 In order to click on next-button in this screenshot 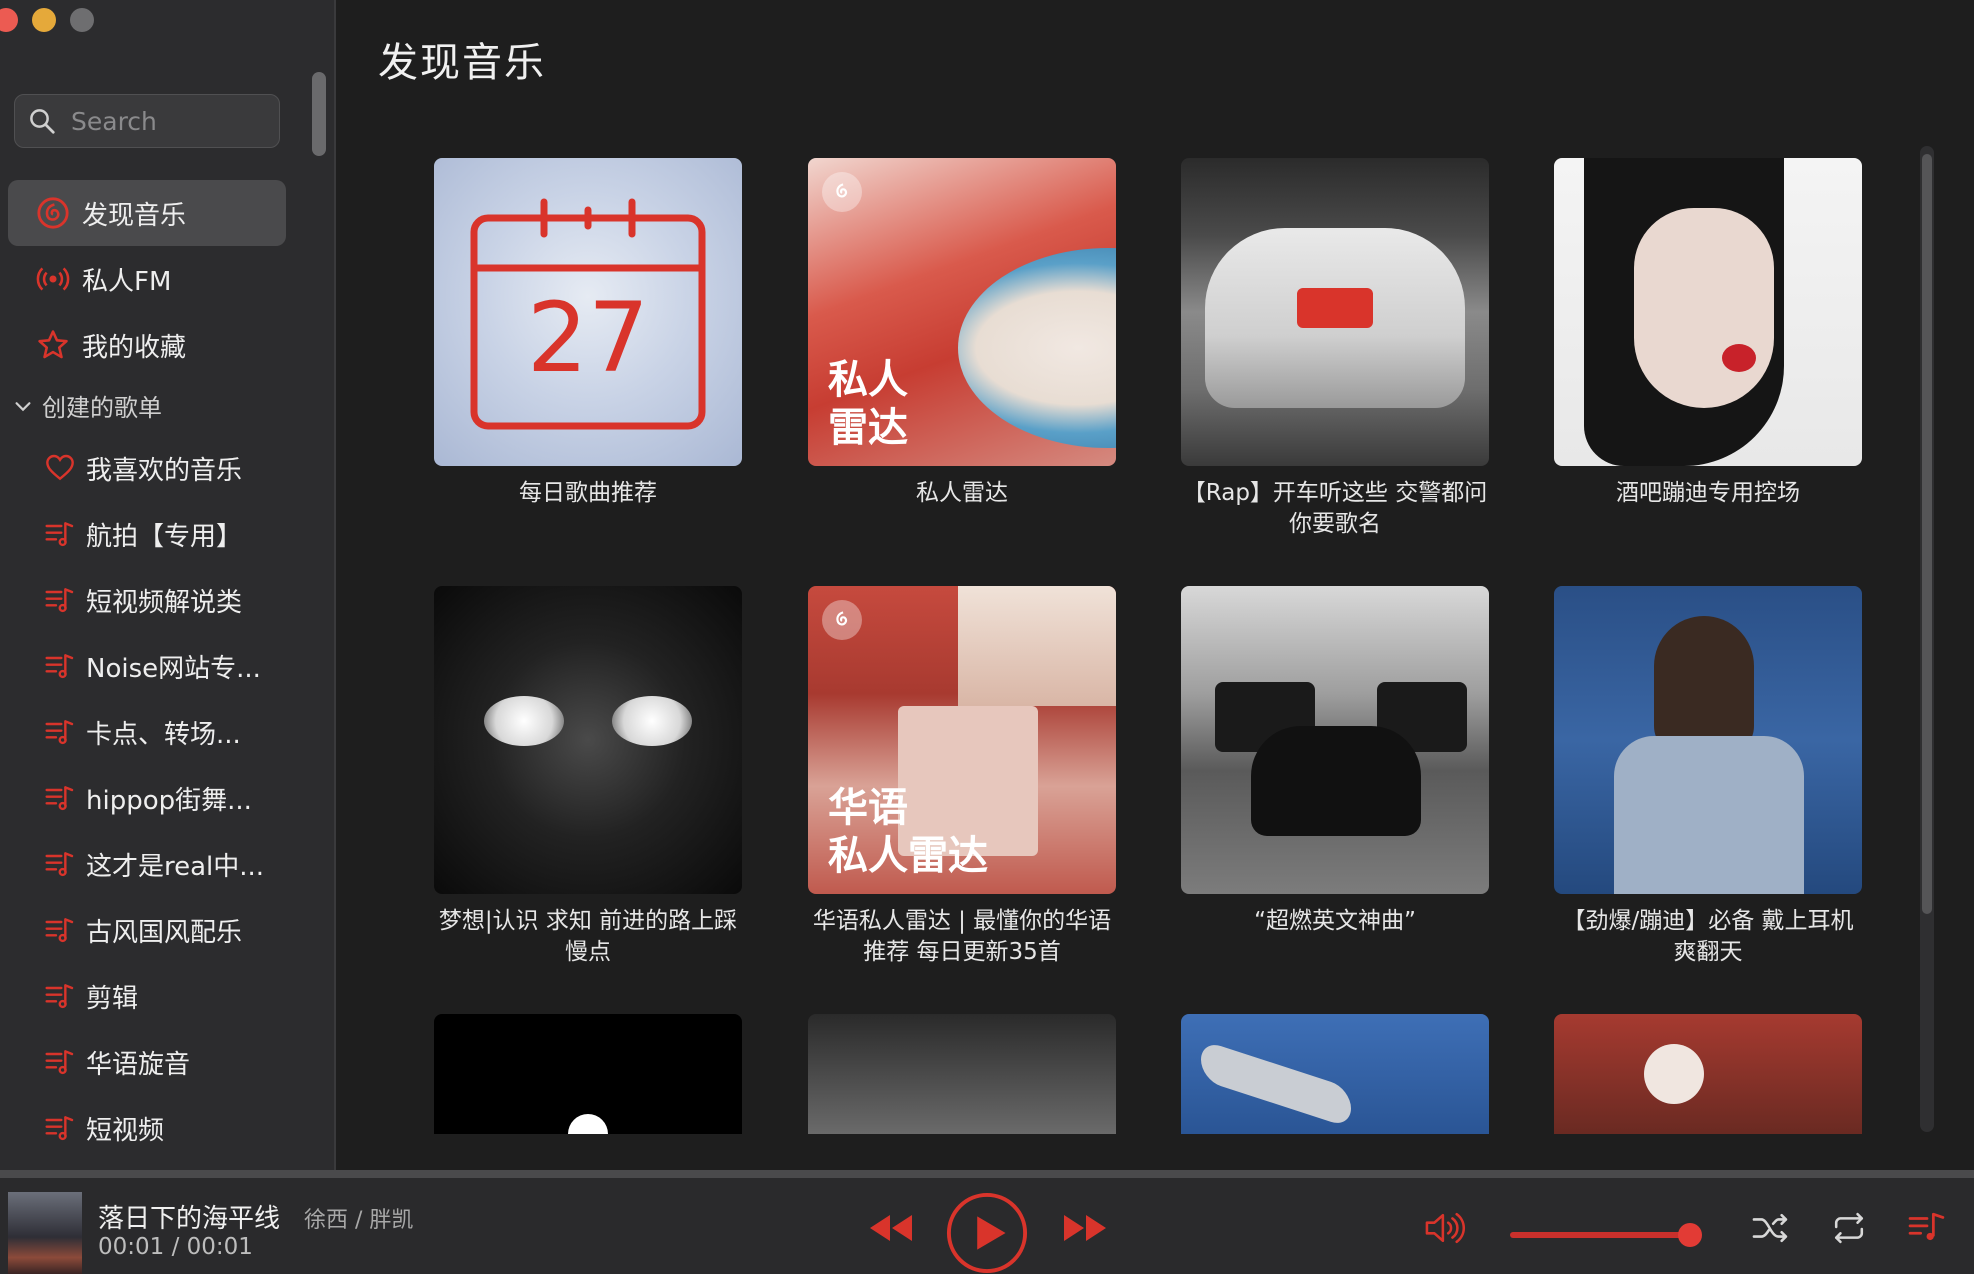, I will do `click(1086, 1228)`.